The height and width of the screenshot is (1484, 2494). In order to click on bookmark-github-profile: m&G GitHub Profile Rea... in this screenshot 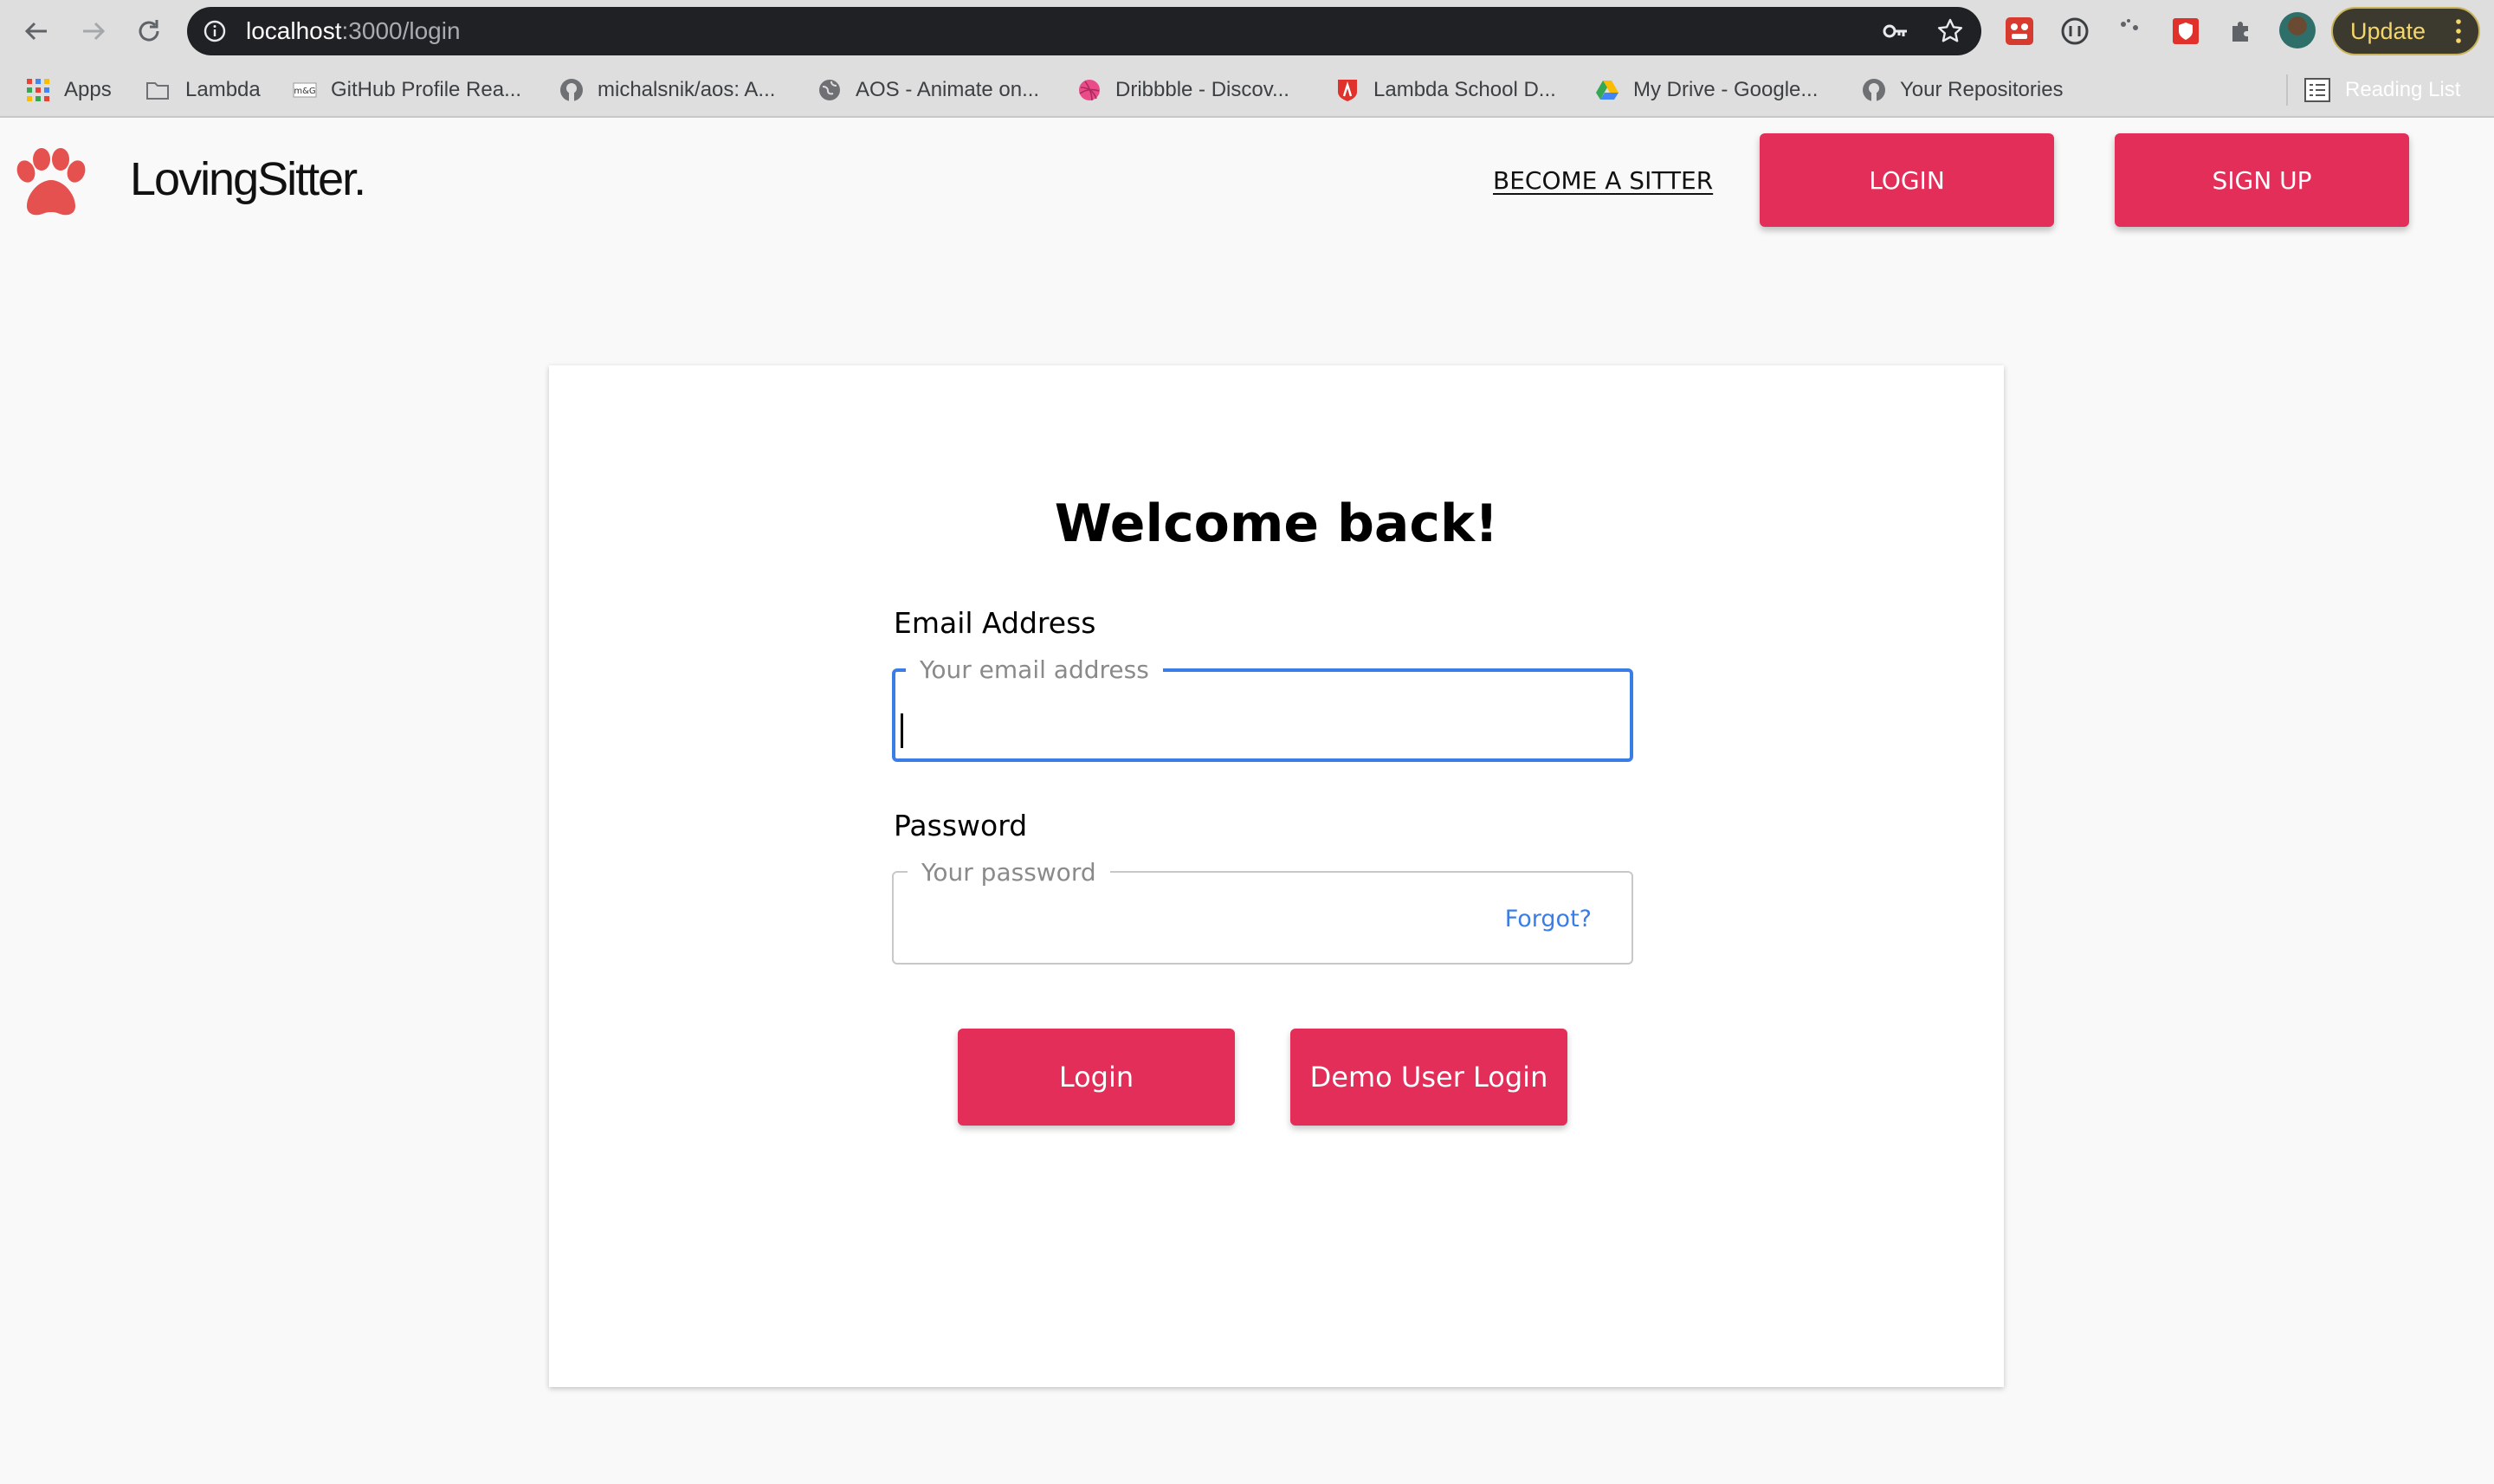, I will do `click(407, 90)`.